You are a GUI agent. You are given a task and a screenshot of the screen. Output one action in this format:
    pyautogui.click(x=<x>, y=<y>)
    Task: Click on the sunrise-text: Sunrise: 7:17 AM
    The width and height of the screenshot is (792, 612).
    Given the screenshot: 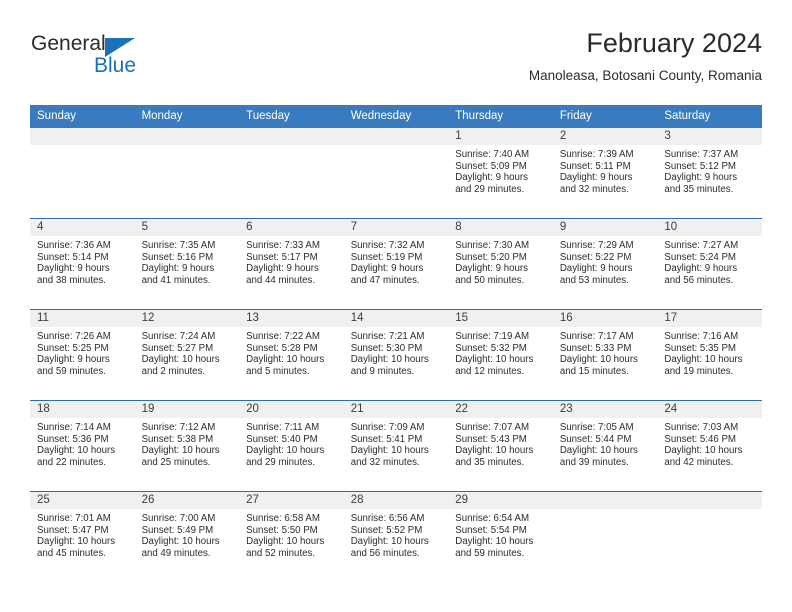 What is the action you would take?
    pyautogui.click(x=596, y=336)
    